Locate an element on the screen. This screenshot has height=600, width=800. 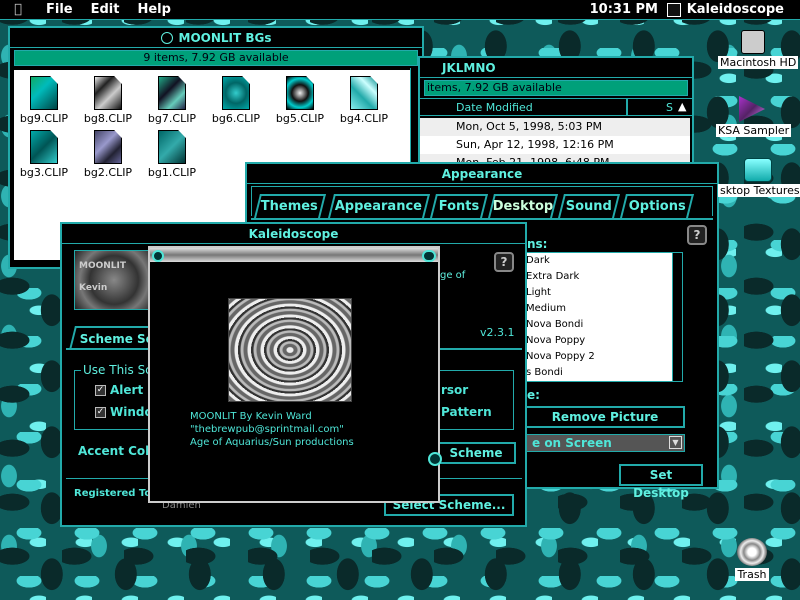
jklmno-status: items, 7.92 GB available is located at coordinates (556, 88).